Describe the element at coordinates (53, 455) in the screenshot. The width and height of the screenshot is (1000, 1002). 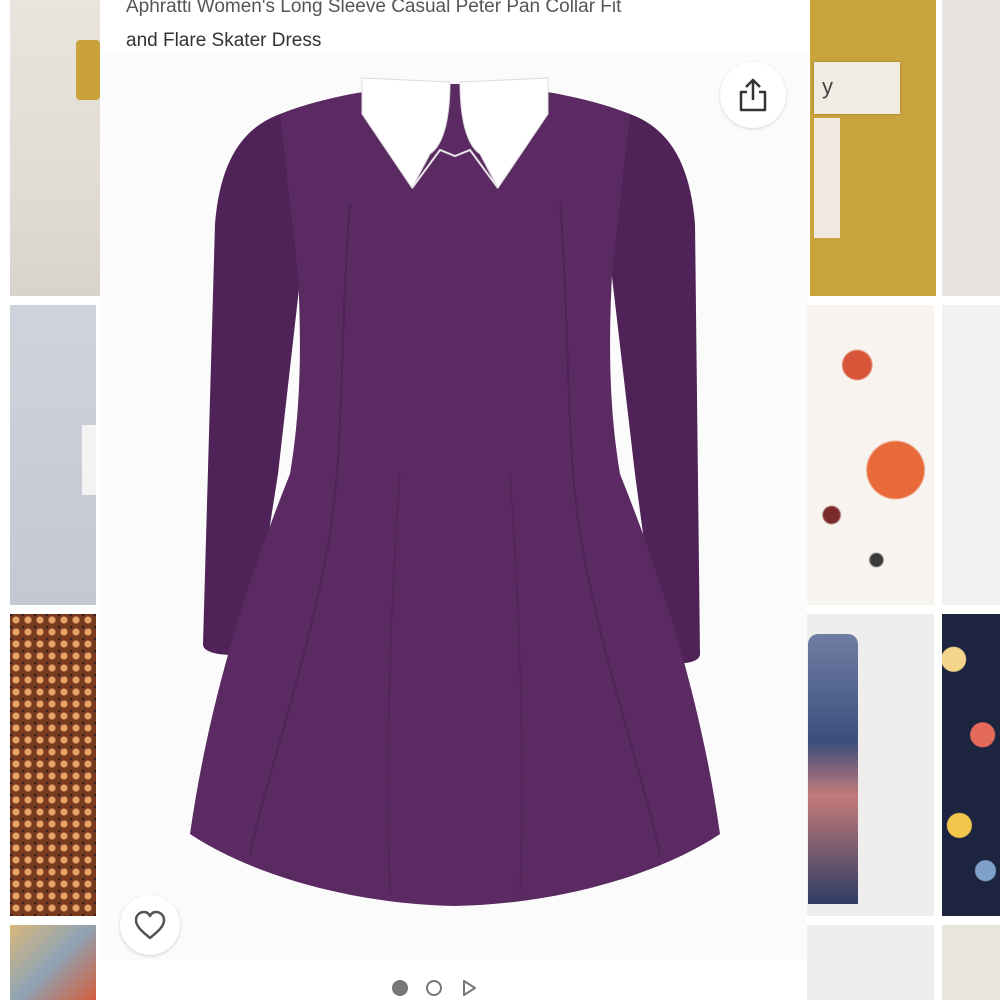
I see `collage-tile-blue-garment` at that location.